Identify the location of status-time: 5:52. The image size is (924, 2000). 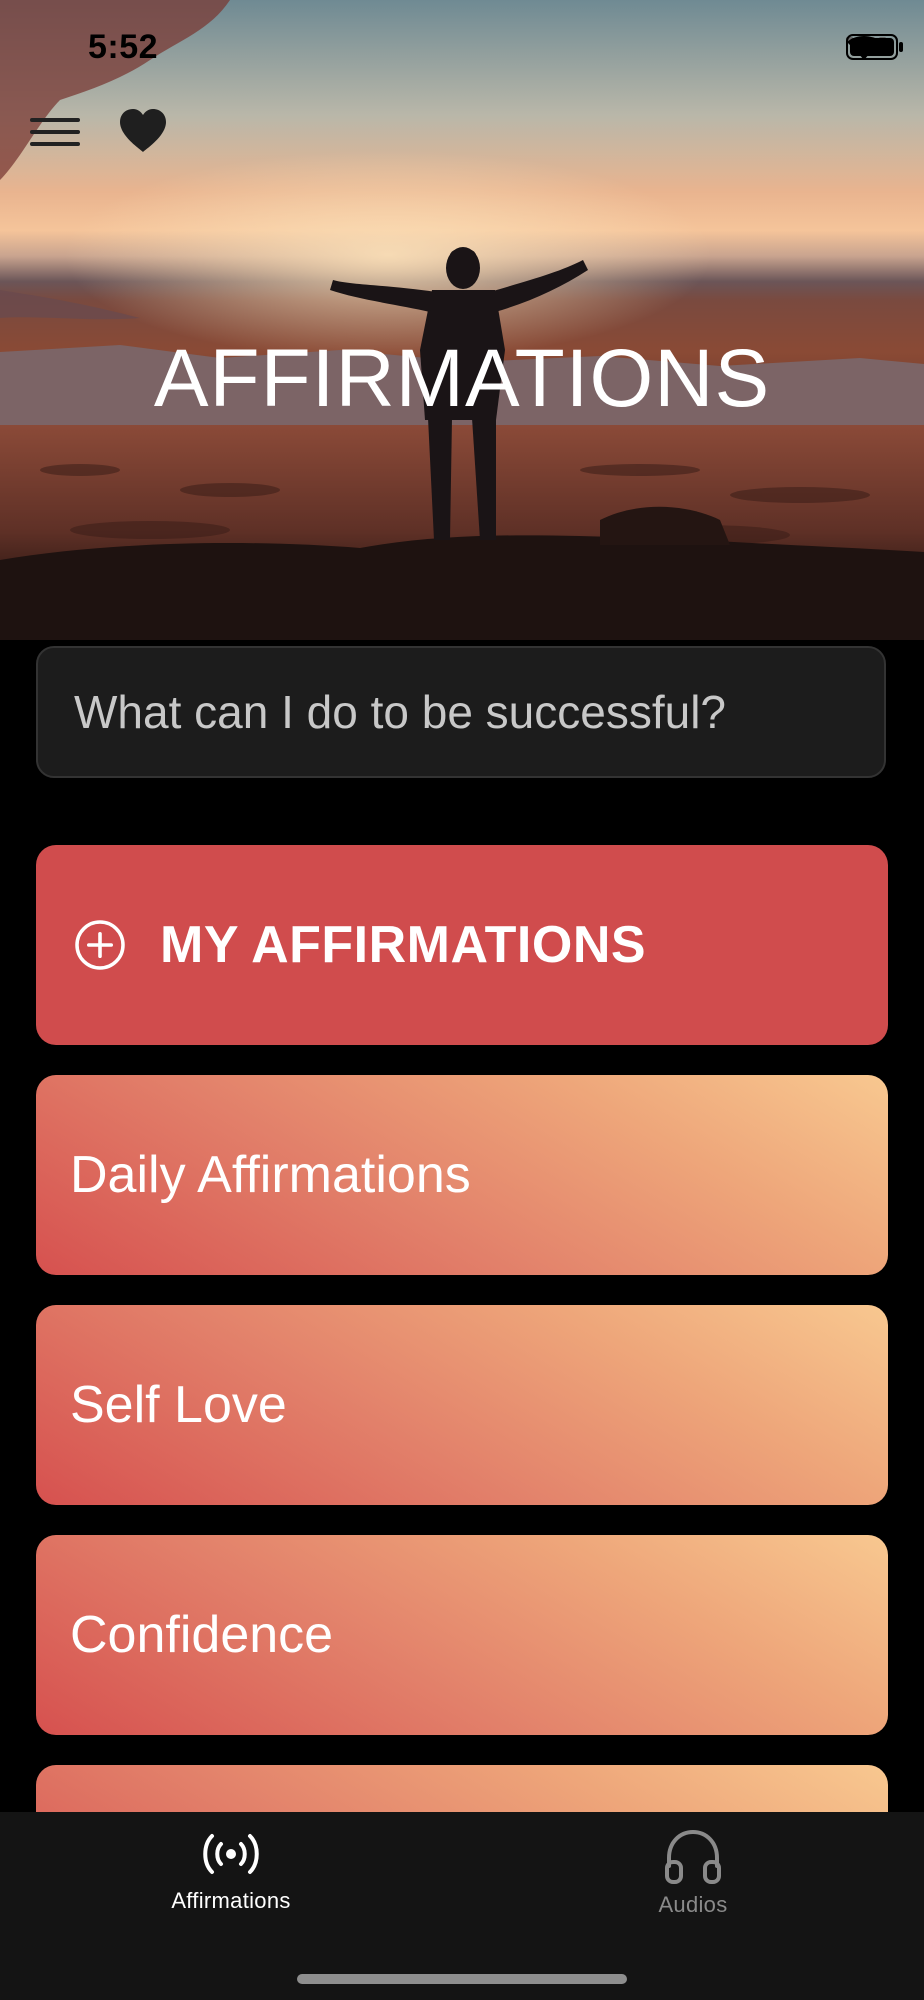
(123, 47).